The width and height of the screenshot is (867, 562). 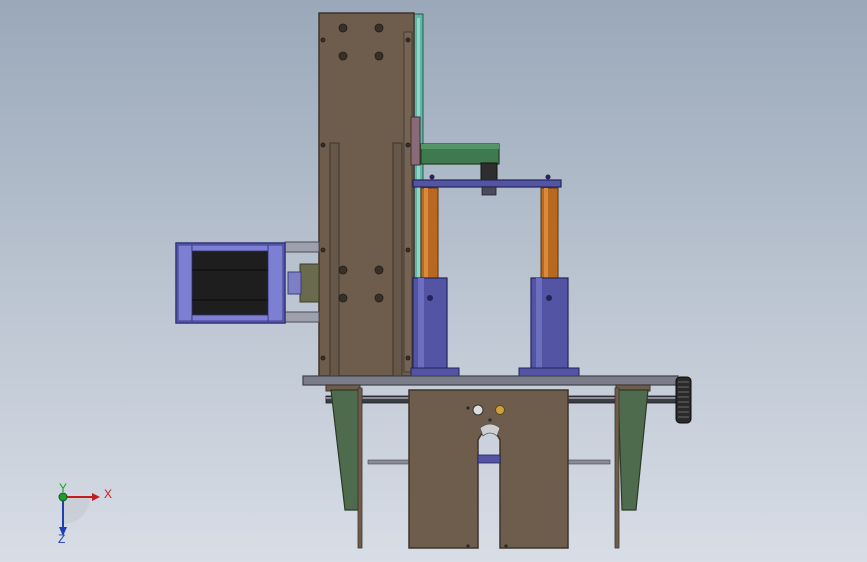 I want to click on vertical-column, so click(x=371, y=194).